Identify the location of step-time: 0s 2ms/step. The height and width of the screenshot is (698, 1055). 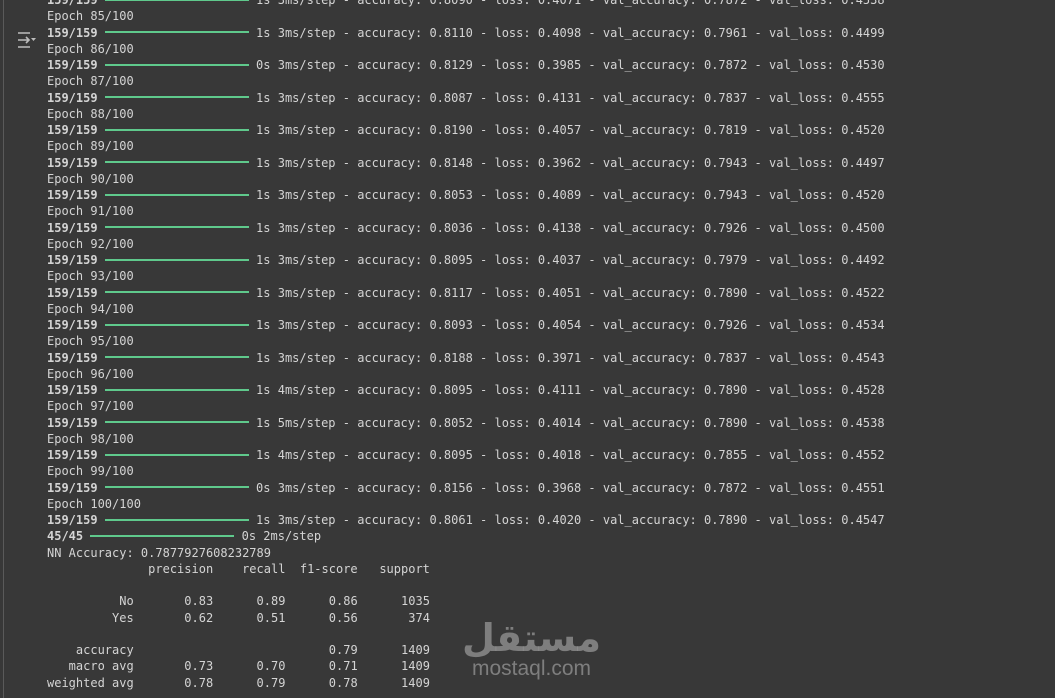
(281, 536).